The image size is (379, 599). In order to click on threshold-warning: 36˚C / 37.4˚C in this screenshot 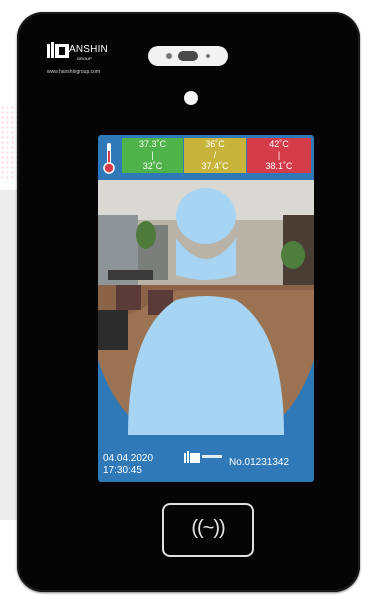, I will do `click(215, 155)`.